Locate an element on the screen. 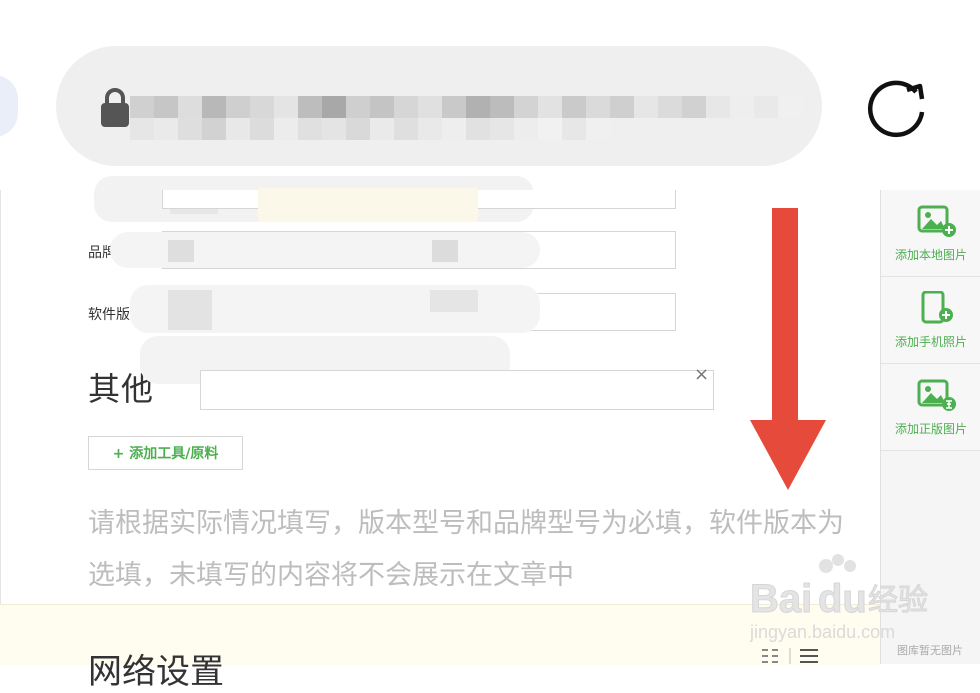  add-local-image-button: 添加本地图片 is located at coordinates (930, 233).